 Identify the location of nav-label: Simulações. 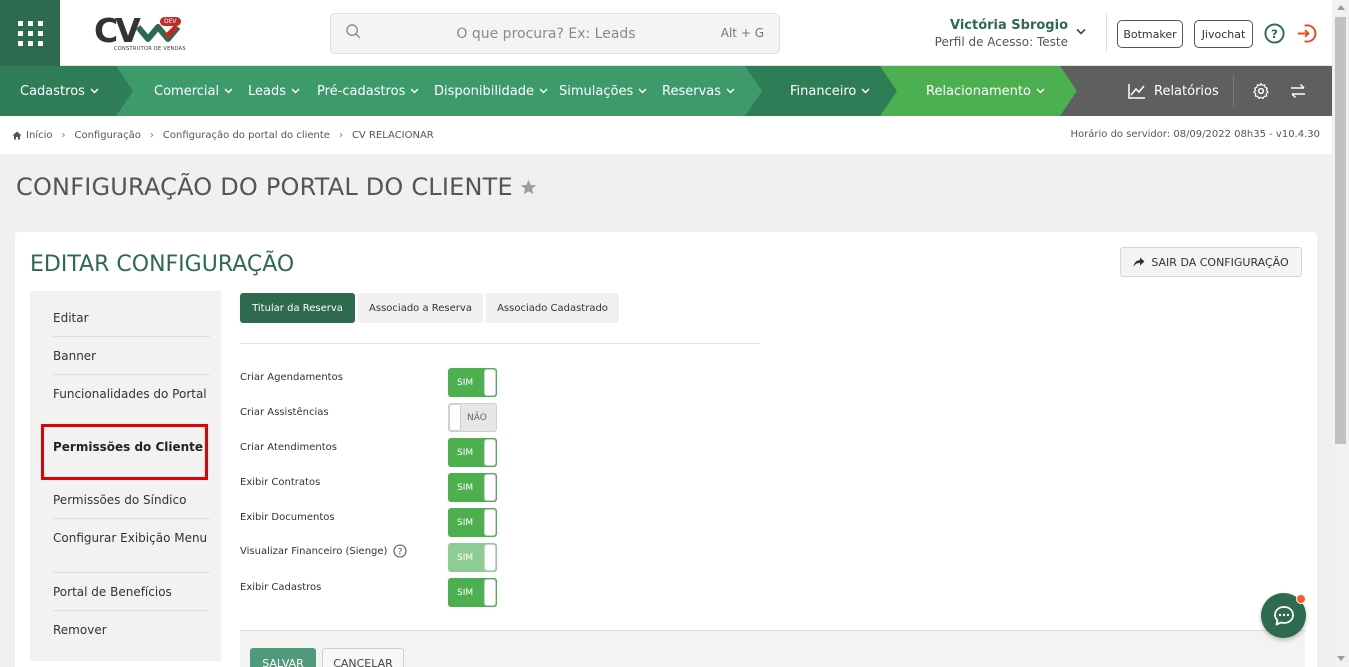
(596, 91).